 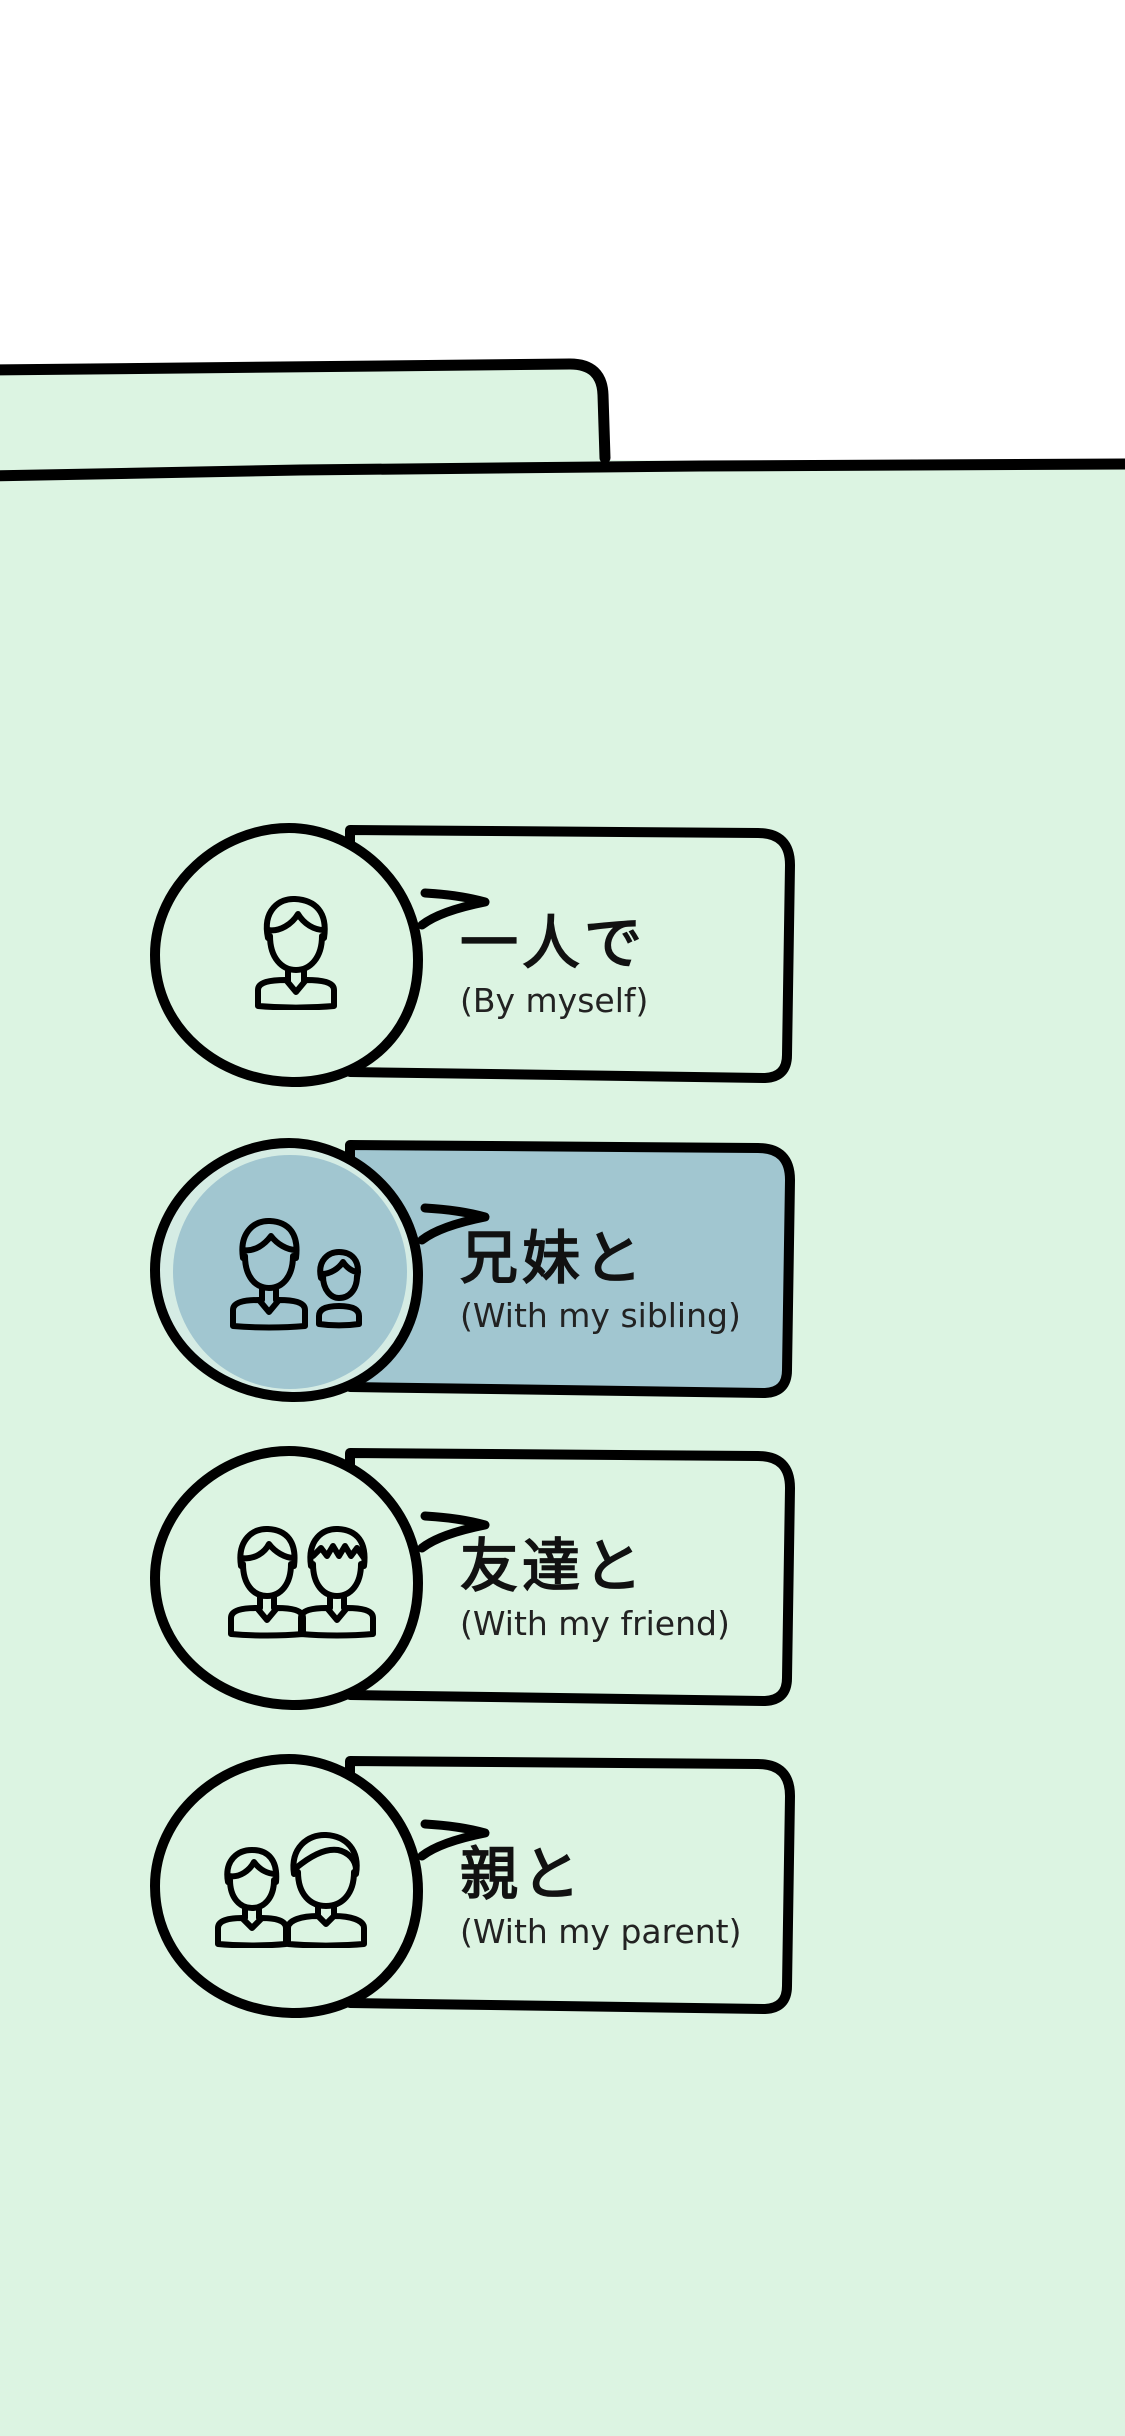 I want to click on parent-child-icon, so click(x=291, y=1889).